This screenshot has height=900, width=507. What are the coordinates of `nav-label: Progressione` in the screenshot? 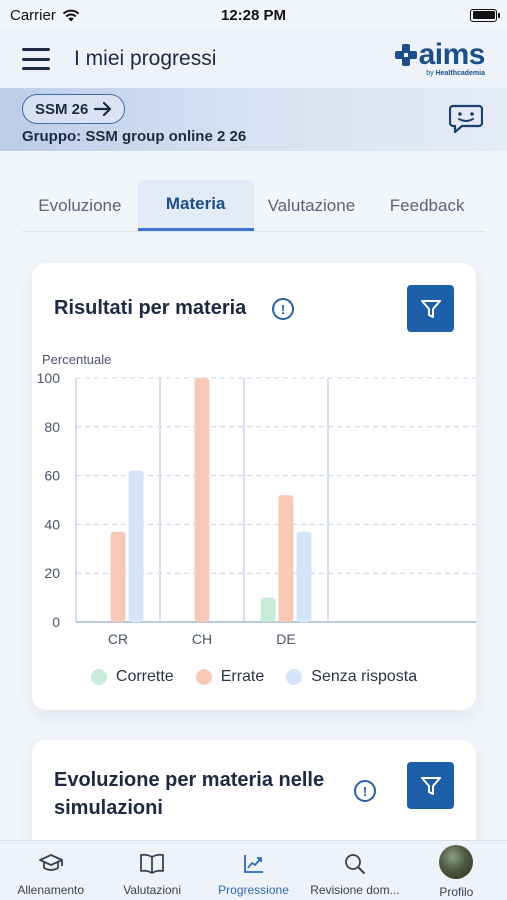 It's located at (253, 890).